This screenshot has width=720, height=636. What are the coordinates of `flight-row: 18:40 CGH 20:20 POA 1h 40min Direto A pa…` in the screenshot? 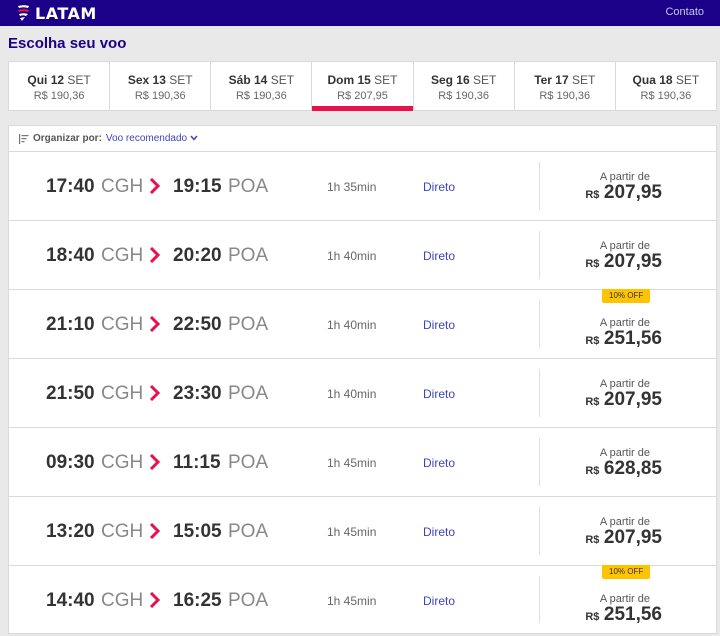 It's located at (362, 254).